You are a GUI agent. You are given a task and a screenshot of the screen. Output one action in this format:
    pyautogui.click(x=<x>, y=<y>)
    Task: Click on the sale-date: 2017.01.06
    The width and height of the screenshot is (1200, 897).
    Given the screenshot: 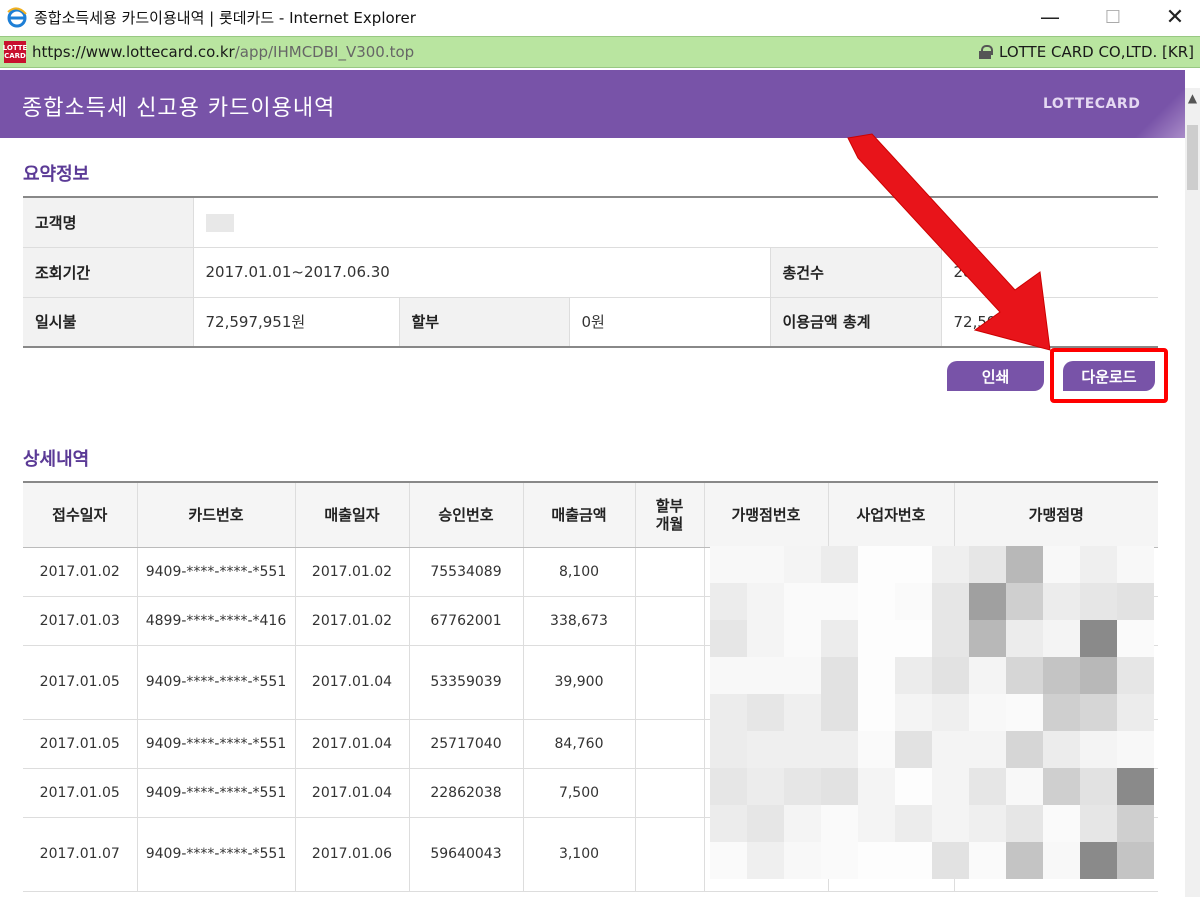 What is the action you would take?
    pyautogui.click(x=351, y=854)
    